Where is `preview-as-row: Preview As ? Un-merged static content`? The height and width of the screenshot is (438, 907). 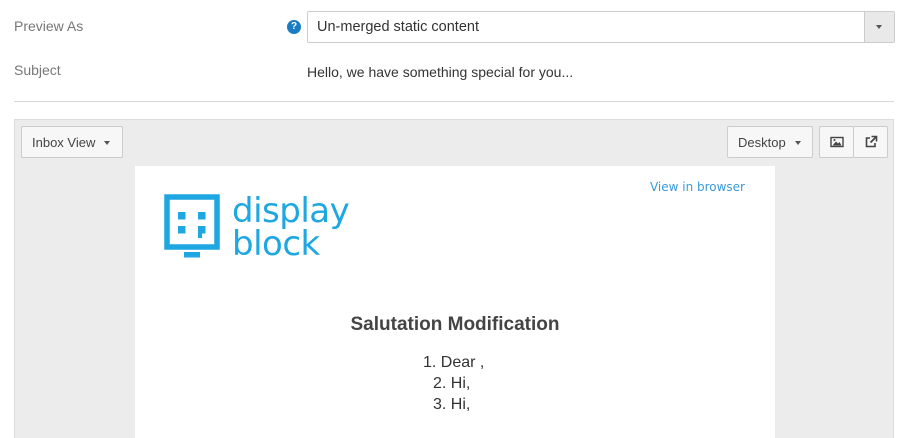 preview-as-row: Preview As ? Un-merged static content is located at coordinates (453, 27).